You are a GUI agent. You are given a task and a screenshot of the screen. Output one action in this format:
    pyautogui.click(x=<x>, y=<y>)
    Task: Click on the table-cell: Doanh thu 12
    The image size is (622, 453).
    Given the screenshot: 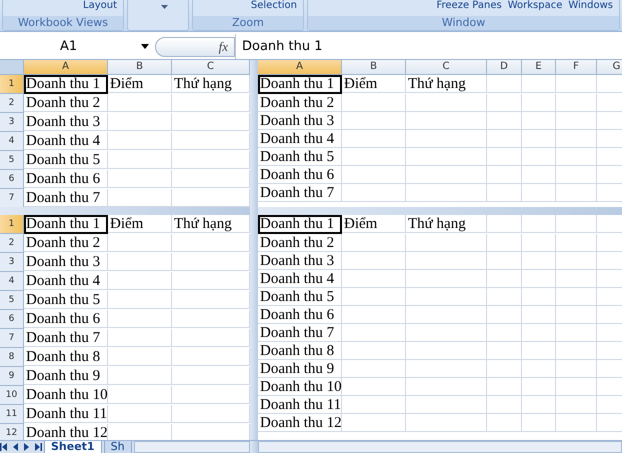 What is the action you would take?
    pyautogui.click(x=300, y=423)
    